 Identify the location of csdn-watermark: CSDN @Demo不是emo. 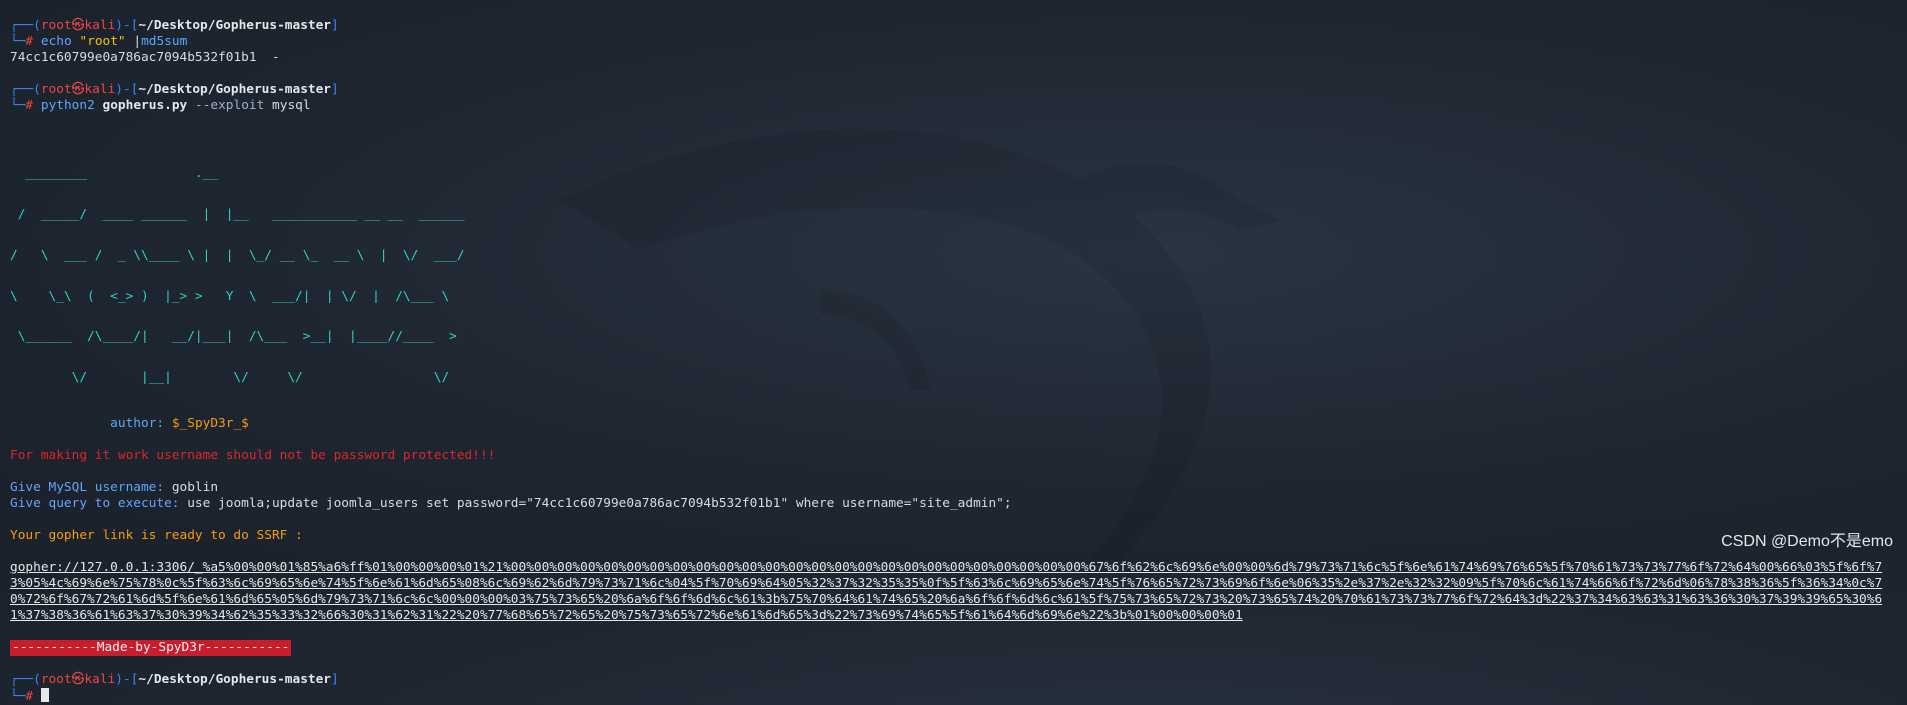
(1807, 541).